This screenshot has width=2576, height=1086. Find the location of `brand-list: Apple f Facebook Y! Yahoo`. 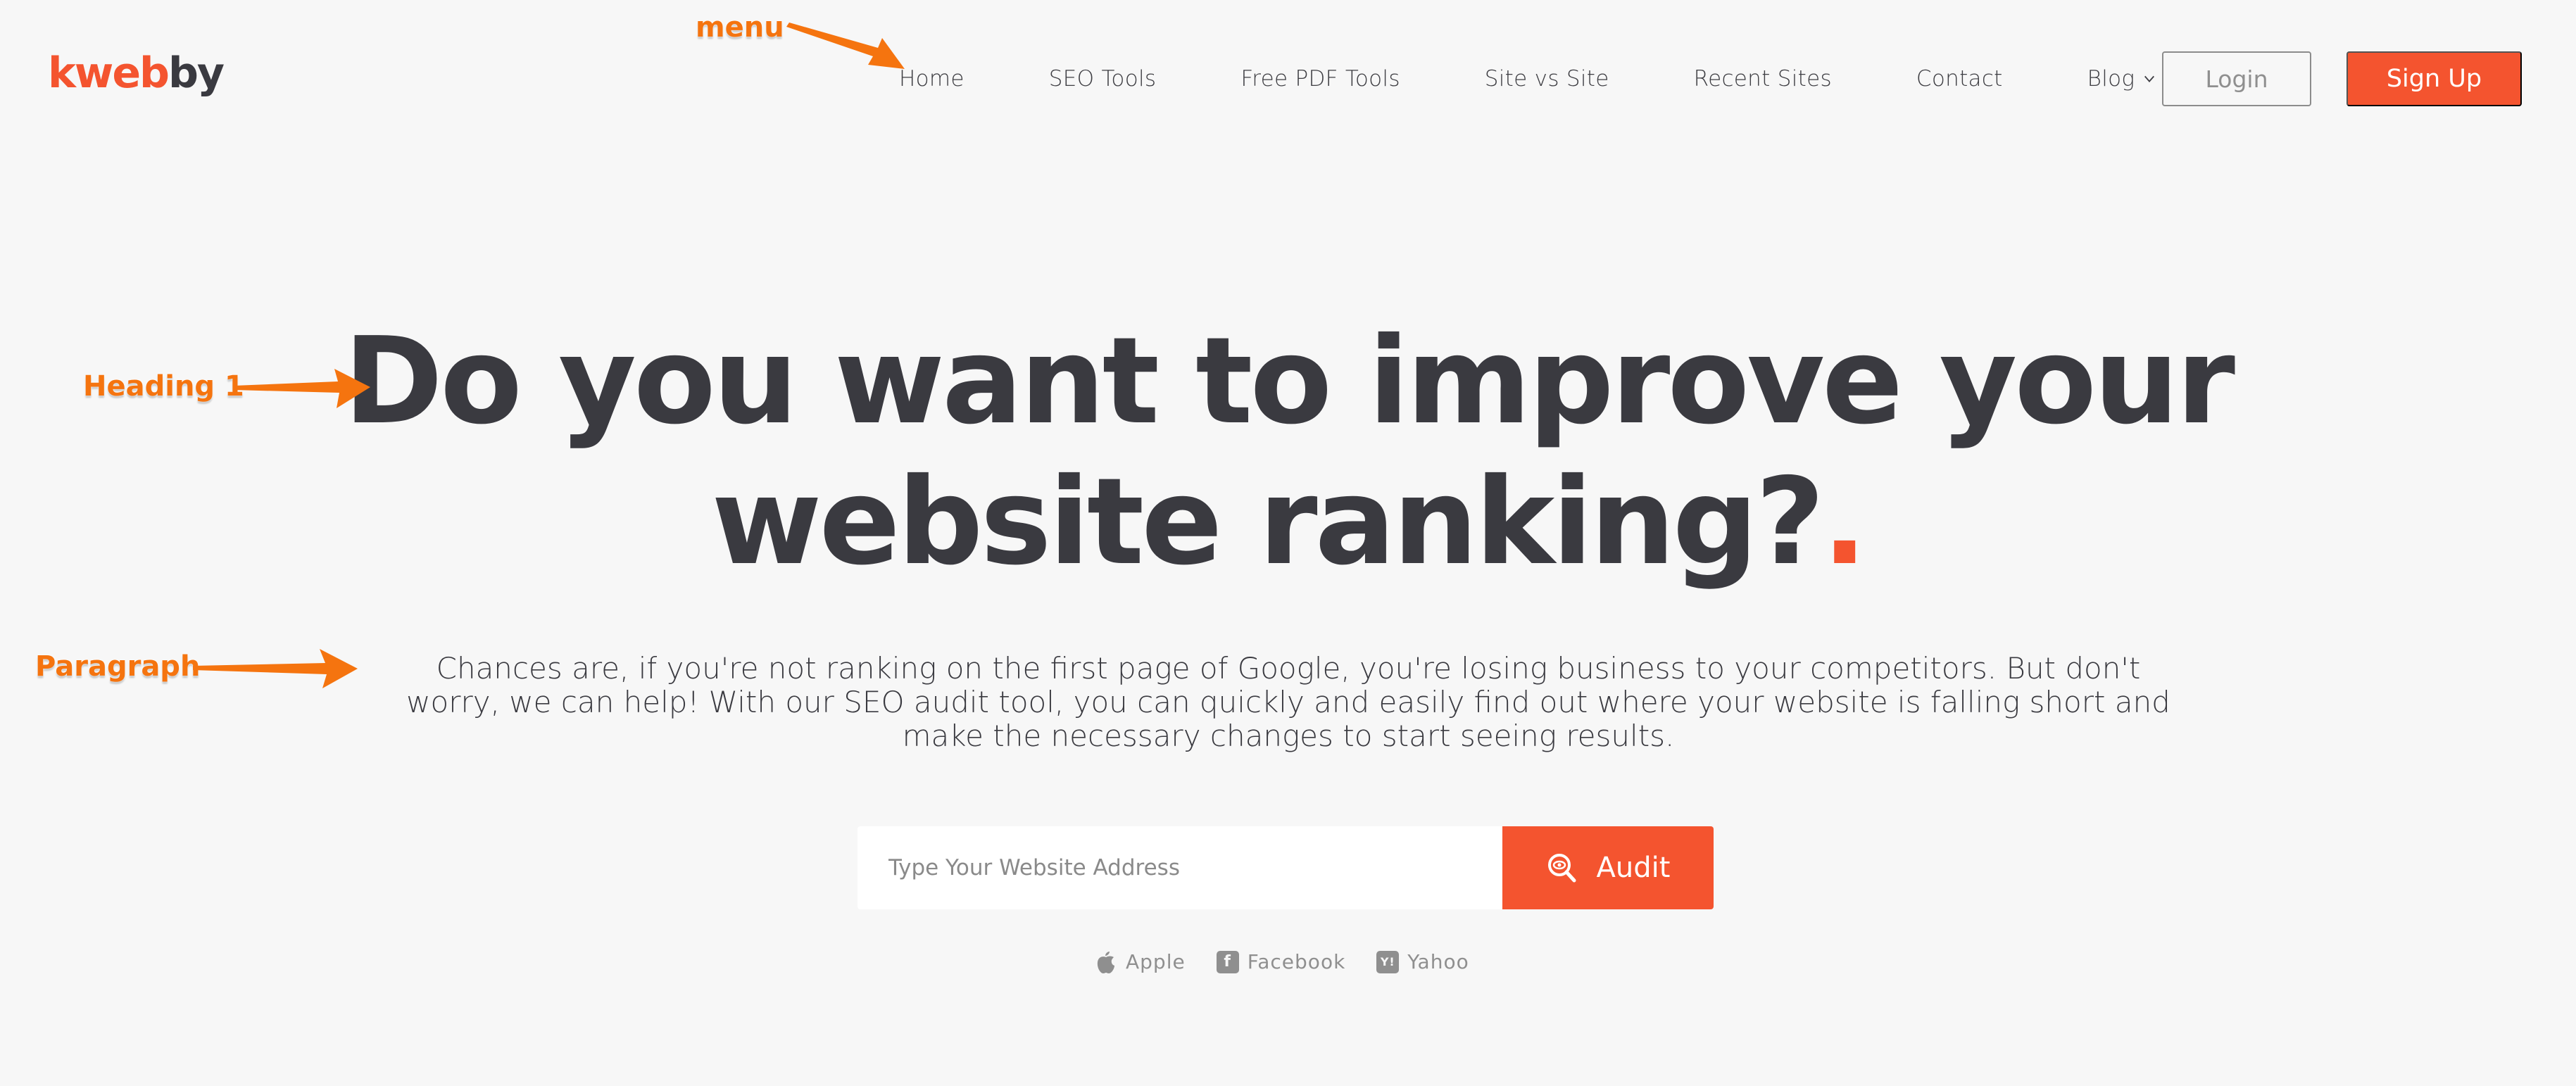

brand-list: Apple f Facebook Y! Yahoo is located at coordinates (1282, 961).